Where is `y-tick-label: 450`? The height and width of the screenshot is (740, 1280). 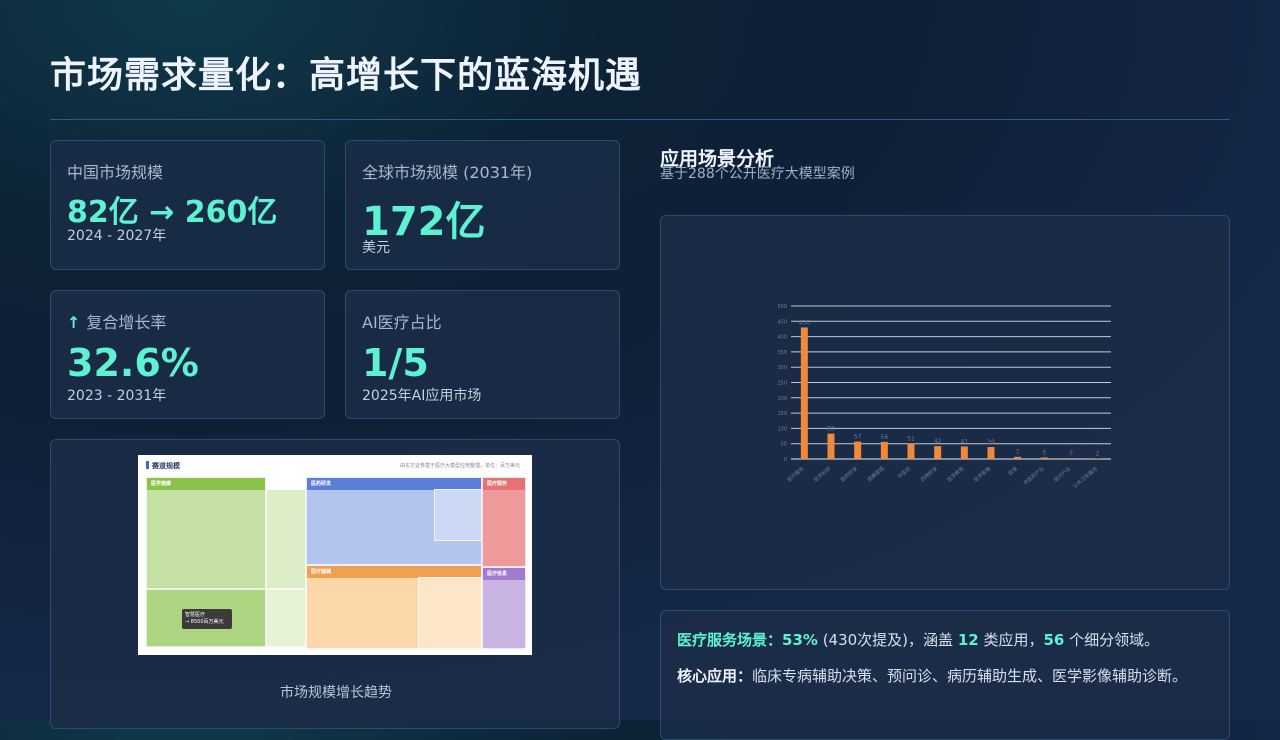
y-tick-label: 450 is located at coordinates (782, 322).